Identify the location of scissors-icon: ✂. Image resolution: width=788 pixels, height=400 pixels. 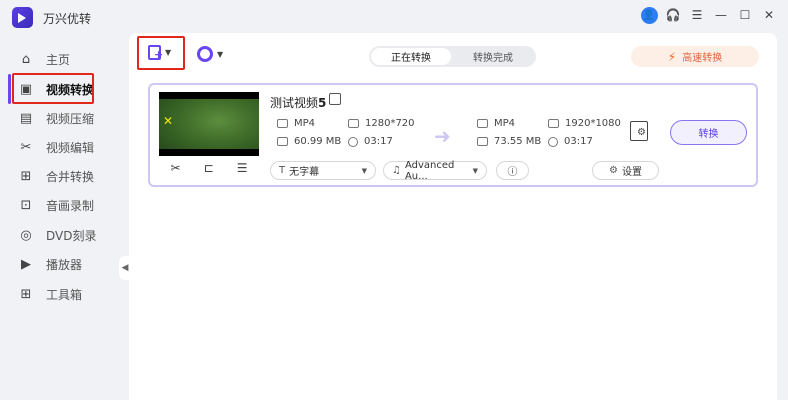
(26, 147).